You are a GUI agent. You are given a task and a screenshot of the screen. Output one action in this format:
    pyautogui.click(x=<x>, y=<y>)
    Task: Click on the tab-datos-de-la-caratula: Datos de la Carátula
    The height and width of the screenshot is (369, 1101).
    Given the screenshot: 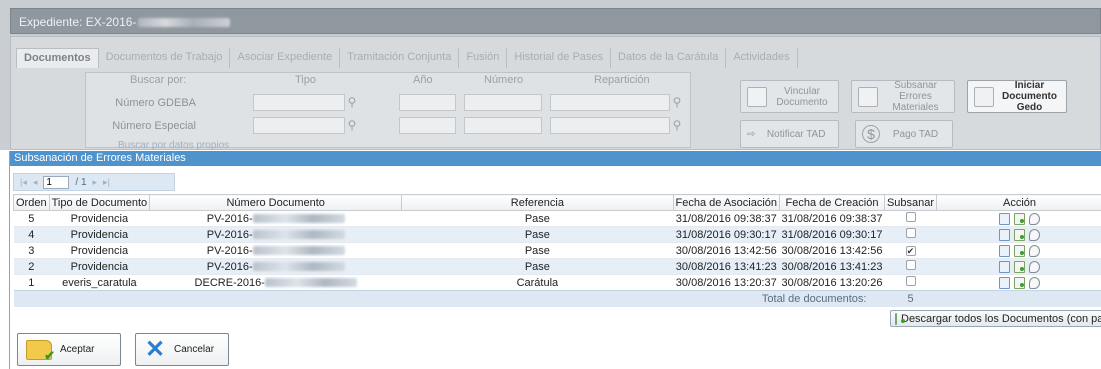 What is the action you would take?
    pyautogui.click(x=669, y=58)
    